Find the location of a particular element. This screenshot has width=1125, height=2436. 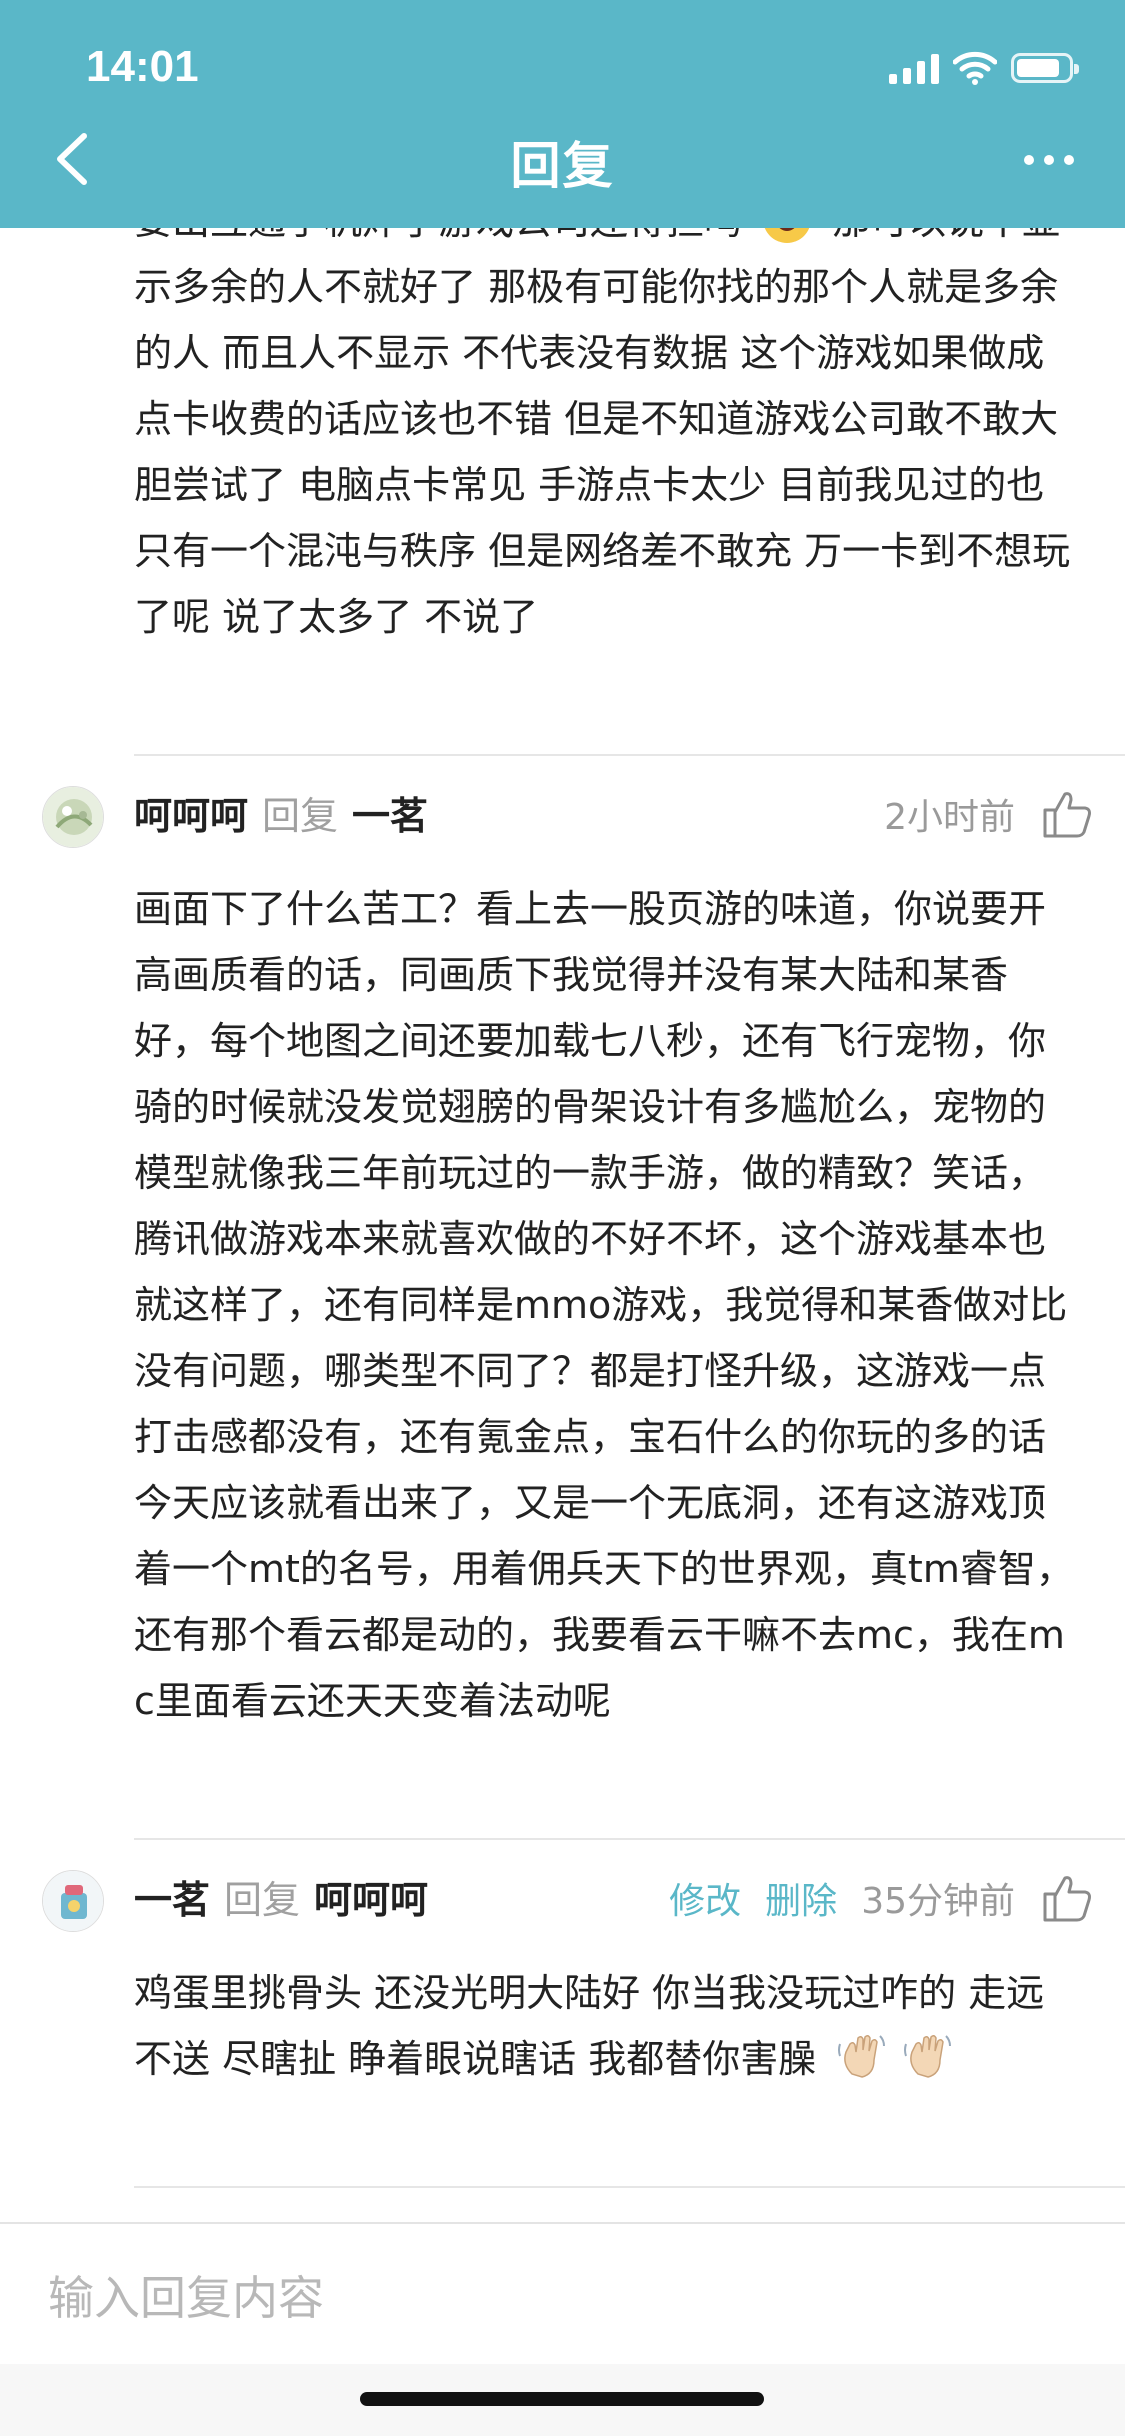

author-name: 一茗 is located at coordinates (172, 1900).